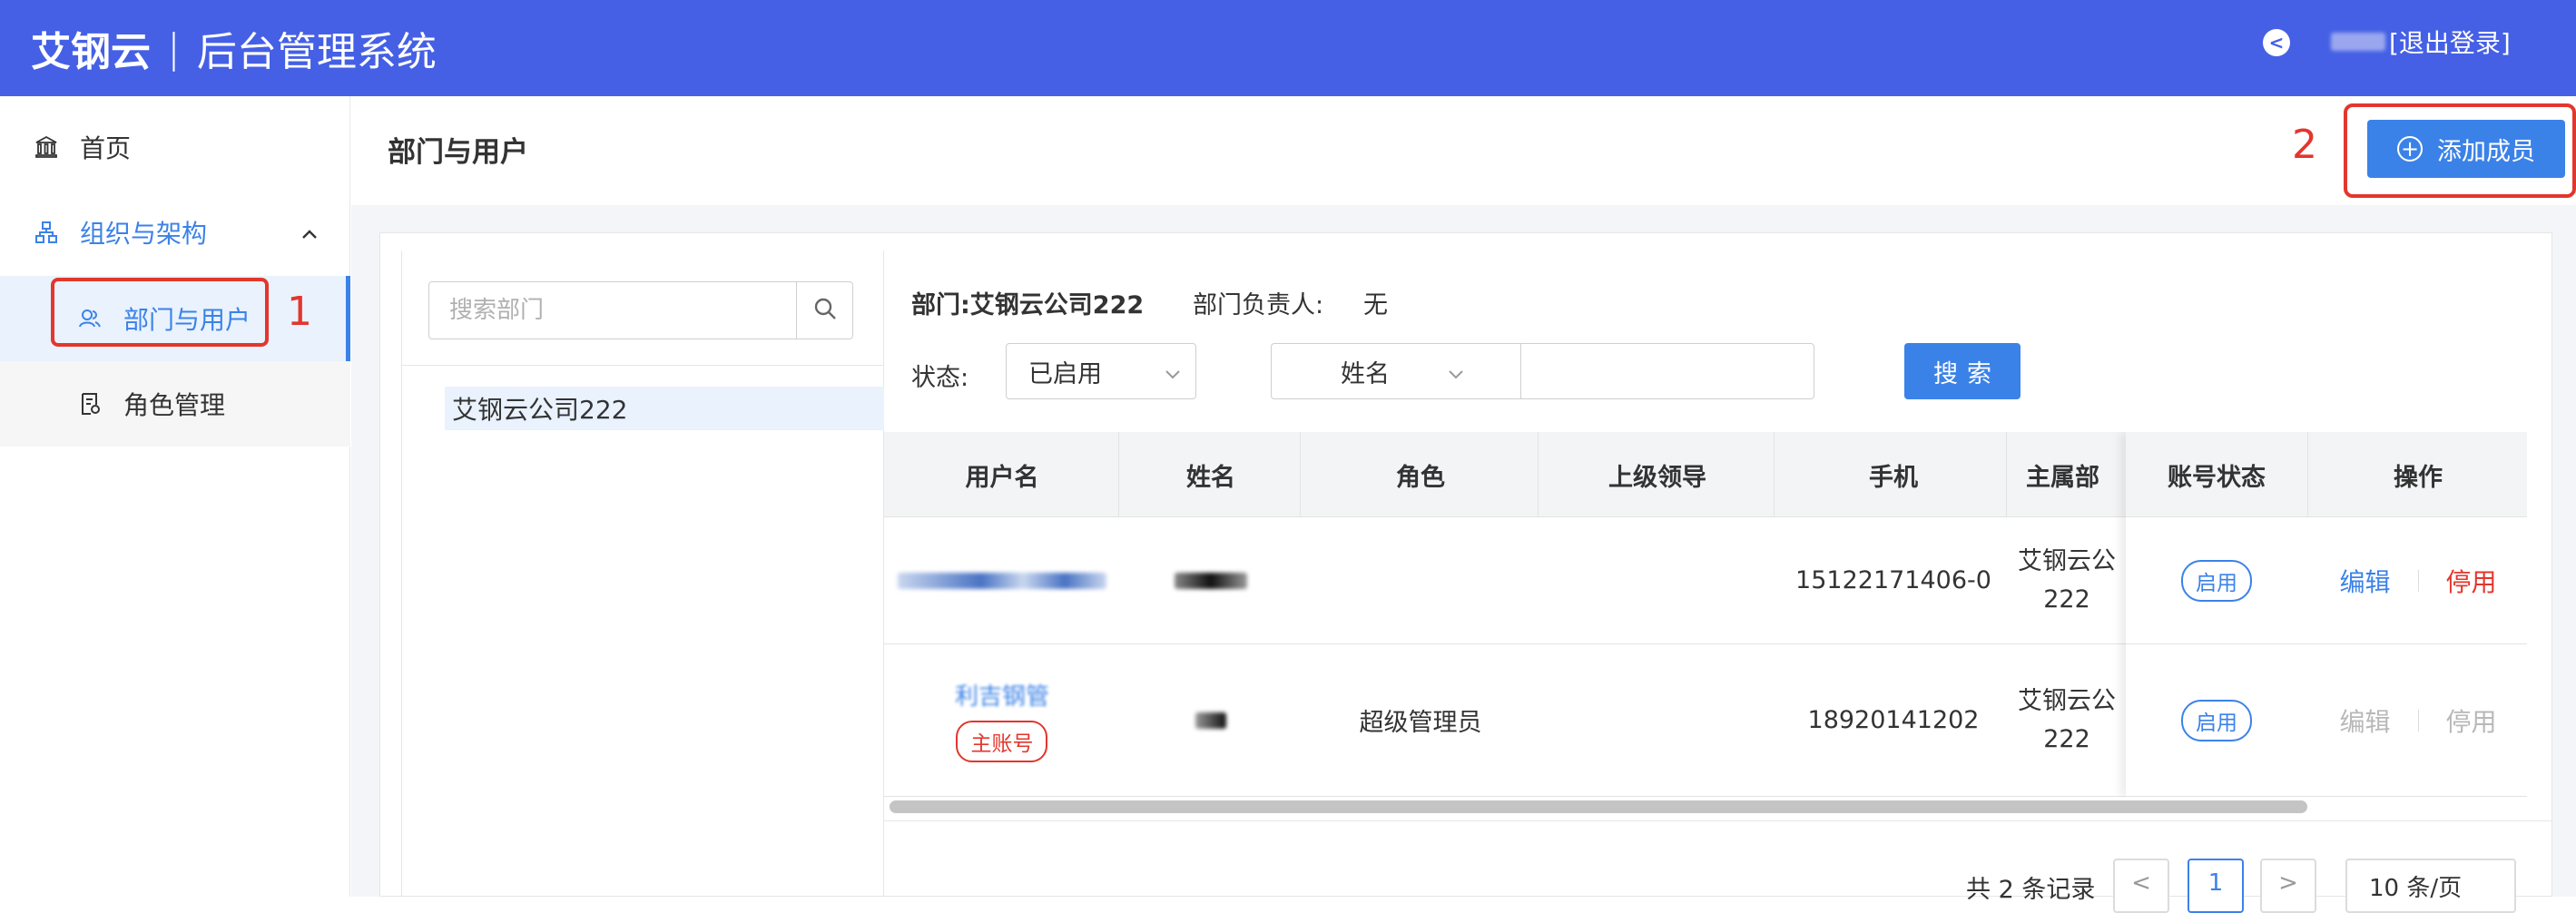  I want to click on dept-search-box, so click(640, 310).